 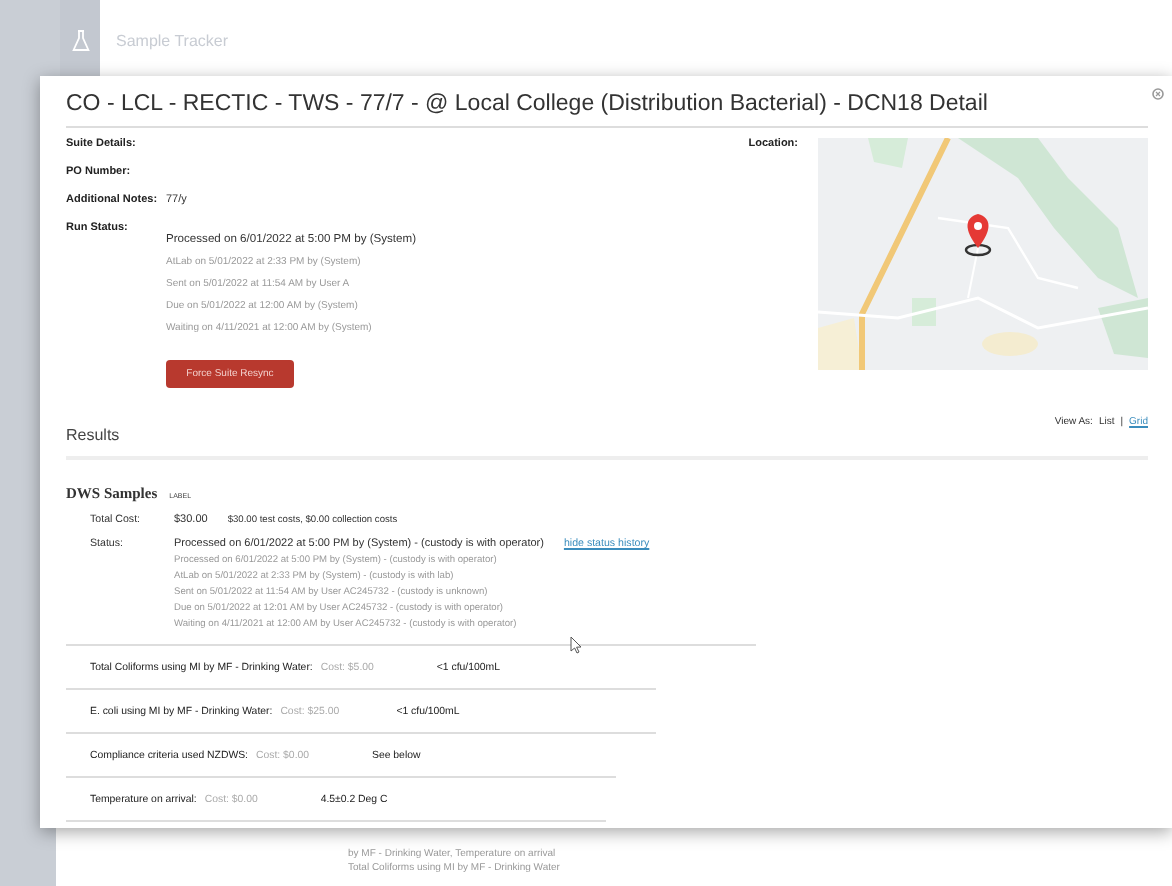 I want to click on section-title: Results, so click(x=93, y=435).